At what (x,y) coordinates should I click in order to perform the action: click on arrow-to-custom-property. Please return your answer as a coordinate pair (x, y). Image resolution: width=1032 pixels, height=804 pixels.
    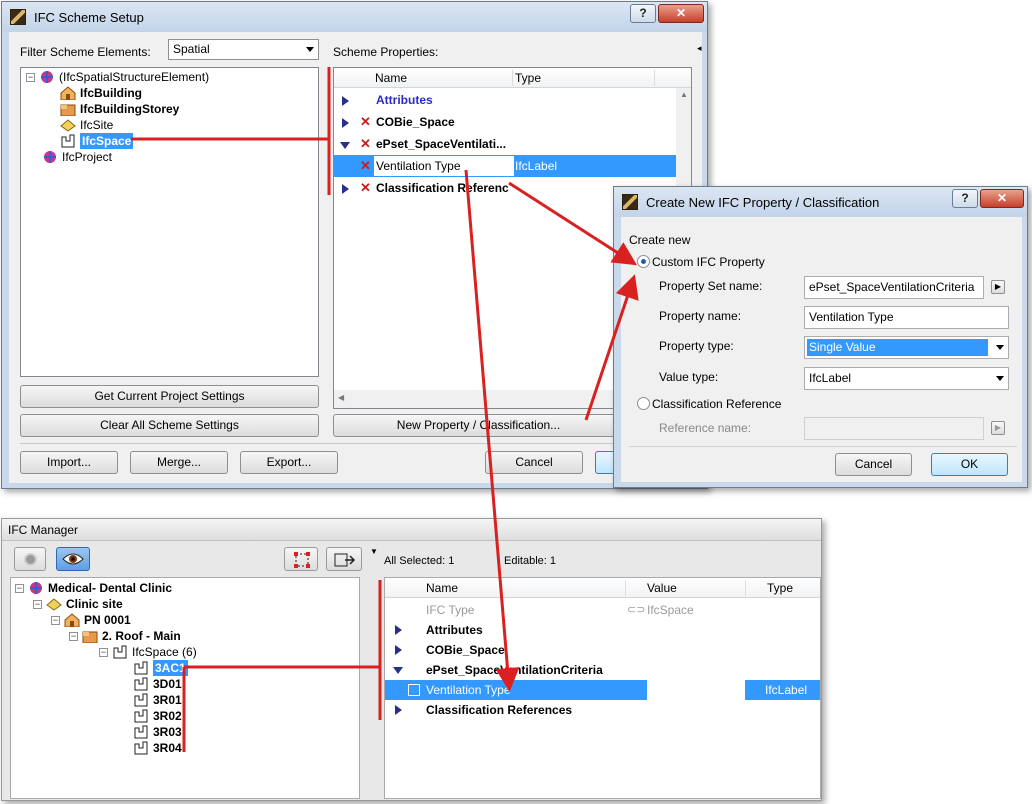
    Looking at the image, I should click on (573, 223).